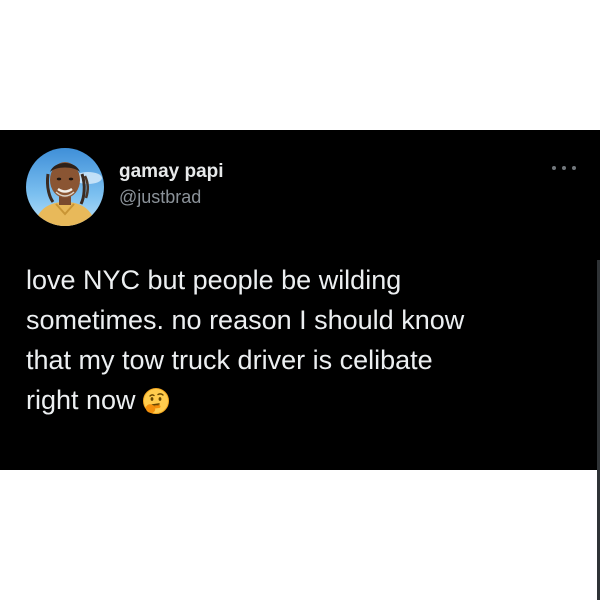 Image resolution: width=600 pixels, height=600 pixels. I want to click on tweet-line: love NYC but people be wilding, so click(214, 280).